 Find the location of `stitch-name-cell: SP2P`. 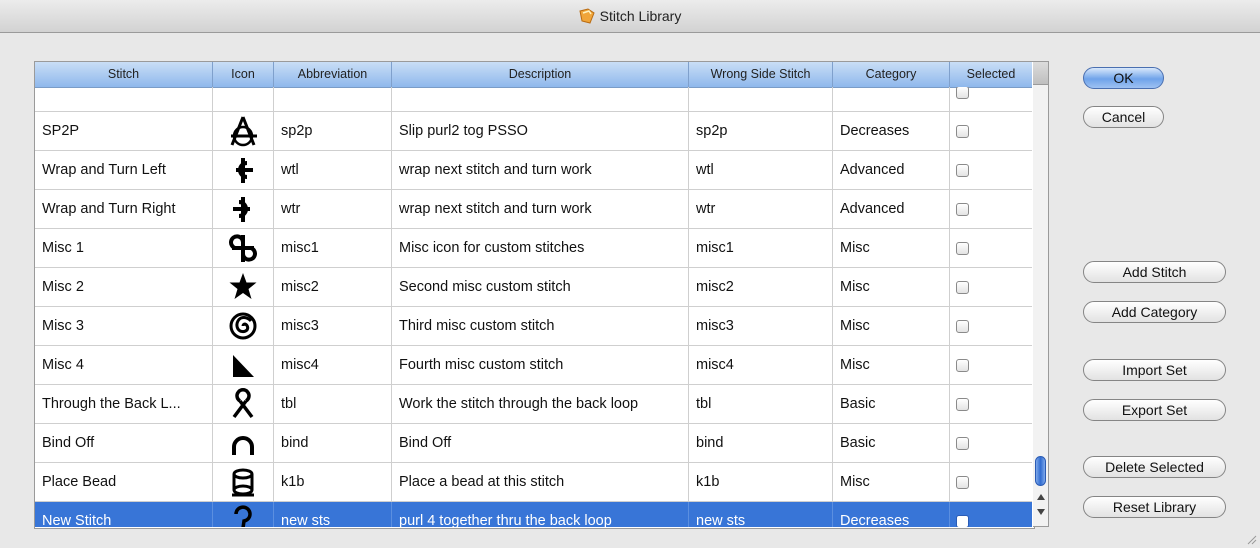

stitch-name-cell: SP2P is located at coordinates (124, 131).